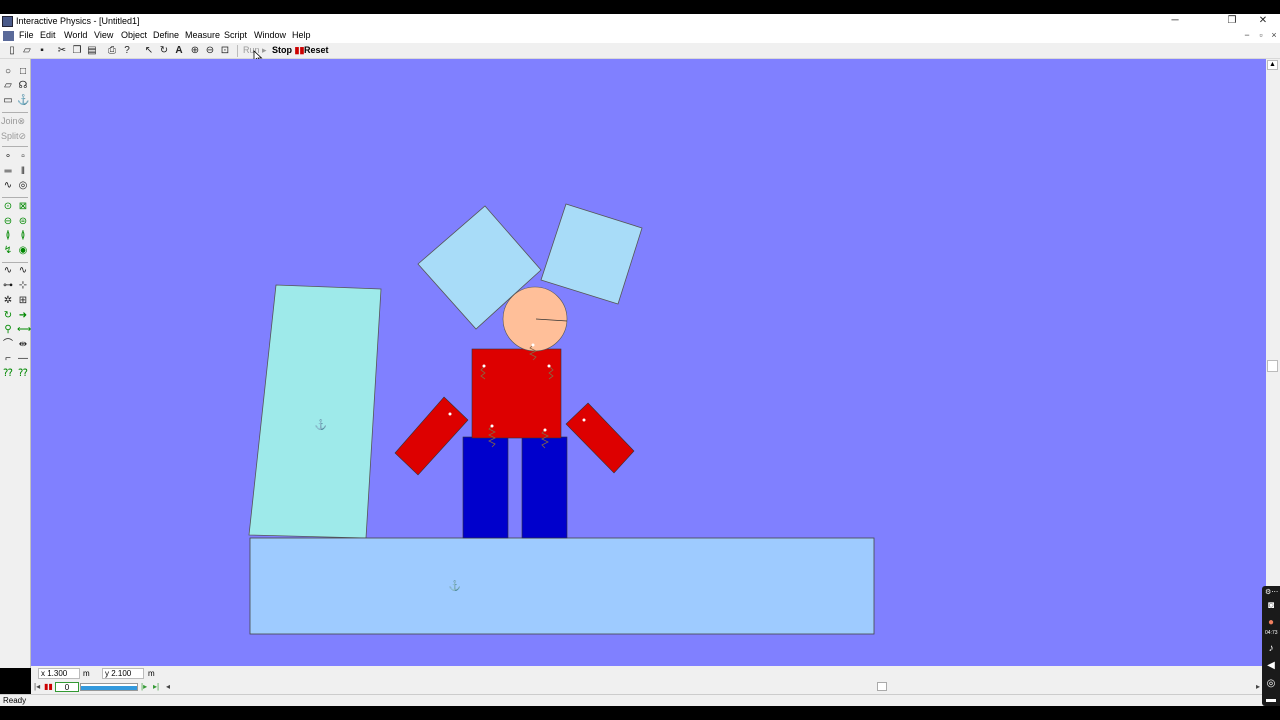 The height and width of the screenshot is (720, 1280). Describe the element at coordinates (8, 86) in the screenshot. I see `polygon-tool-icon: ▱` at that location.